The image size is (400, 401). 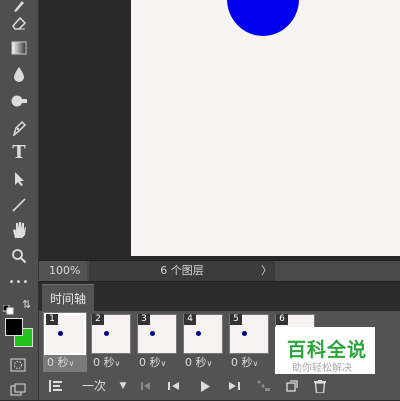 I want to click on line-icon, so click(x=19, y=205).